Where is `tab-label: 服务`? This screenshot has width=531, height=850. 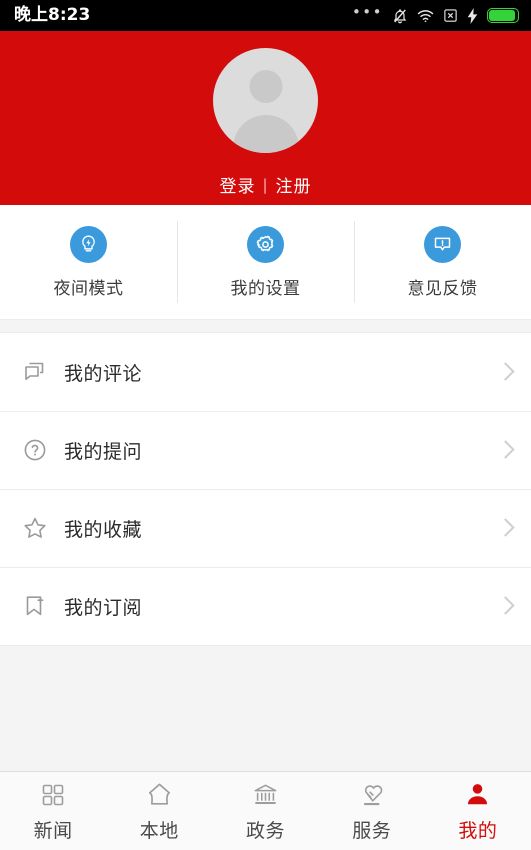 tab-label: 服务 is located at coordinates (372, 830).